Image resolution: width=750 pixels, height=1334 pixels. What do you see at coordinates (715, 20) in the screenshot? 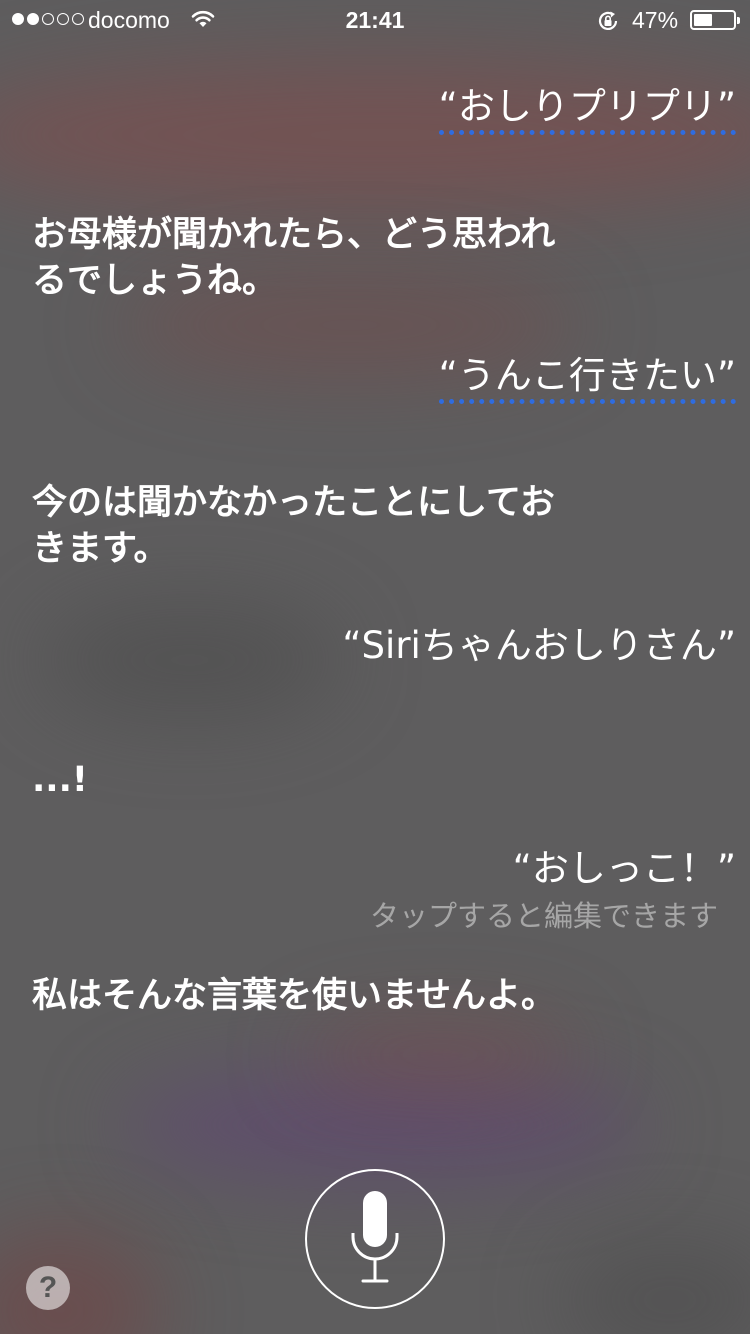
I see `battery-icon` at bounding box center [715, 20].